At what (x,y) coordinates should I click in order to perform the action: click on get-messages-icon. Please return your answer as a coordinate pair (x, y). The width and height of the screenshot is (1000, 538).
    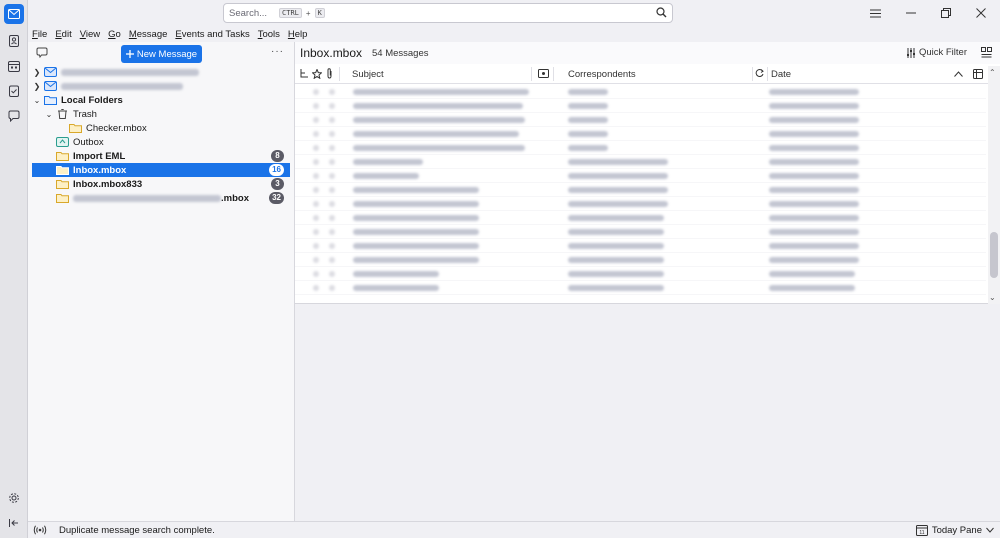
    Looking at the image, I should click on (42, 53).